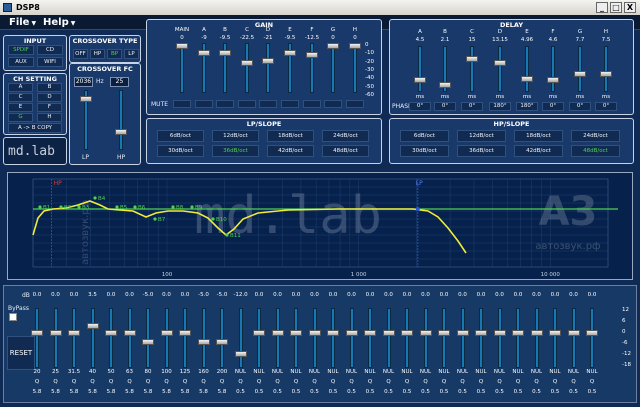  What do you see at coordinates (345, 136) in the screenshot?
I see `lp-slope-option: 24dB/oct` at bounding box center [345, 136].